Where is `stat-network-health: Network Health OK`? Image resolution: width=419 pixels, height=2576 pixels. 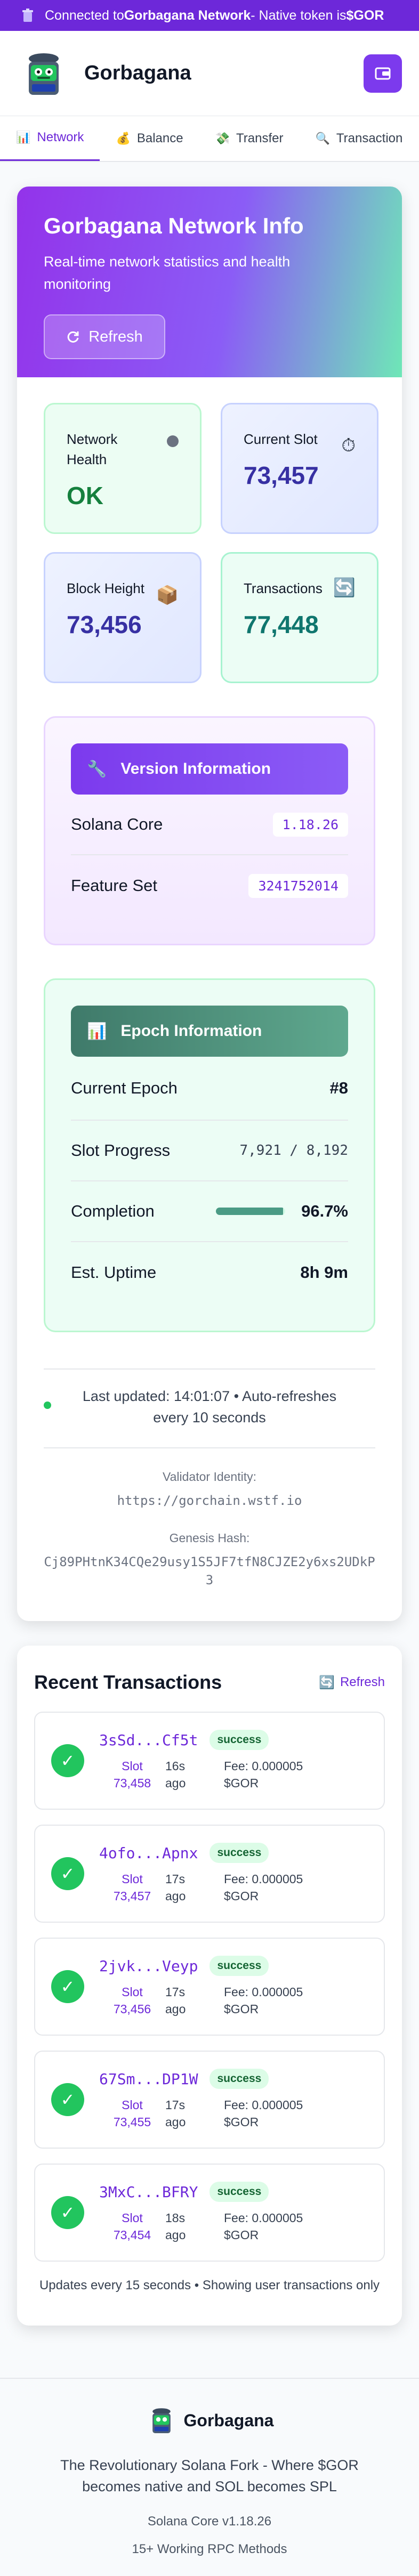 stat-network-health: Network Health OK is located at coordinates (123, 468).